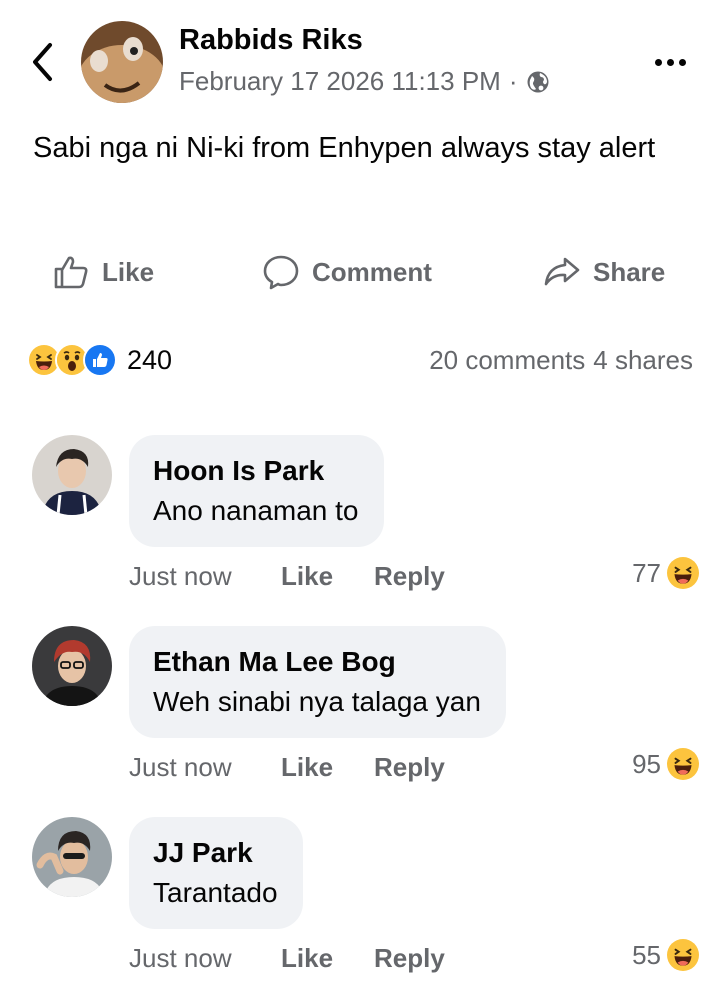  Describe the element at coordinates (665, 764) in the screenshot. I see `comment-reaction-summary: 95` at that location.